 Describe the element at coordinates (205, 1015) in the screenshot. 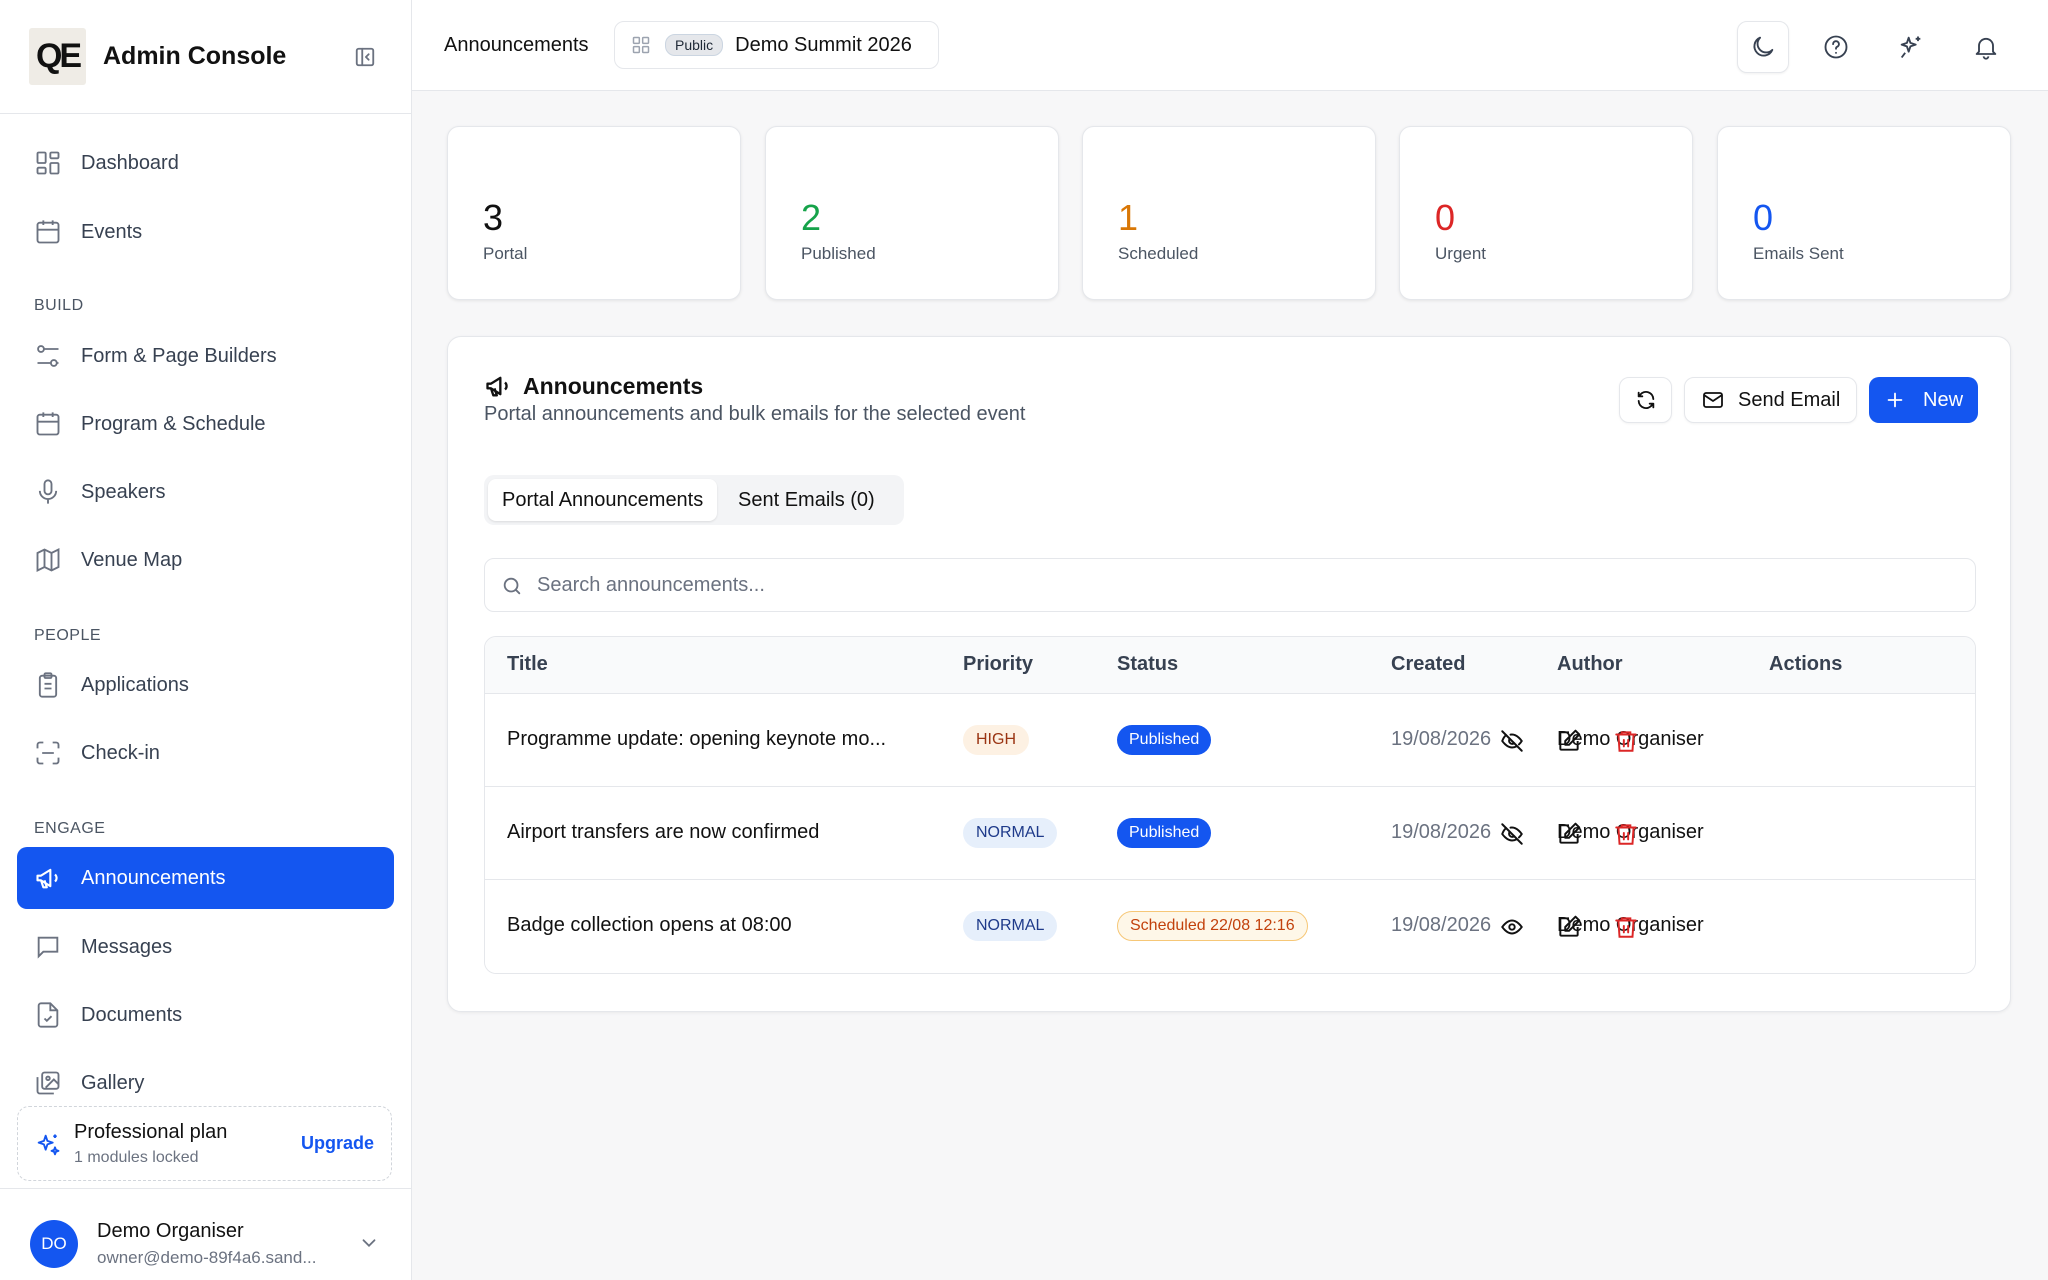

I see `sidebar-item-documents: Documents` at that location.